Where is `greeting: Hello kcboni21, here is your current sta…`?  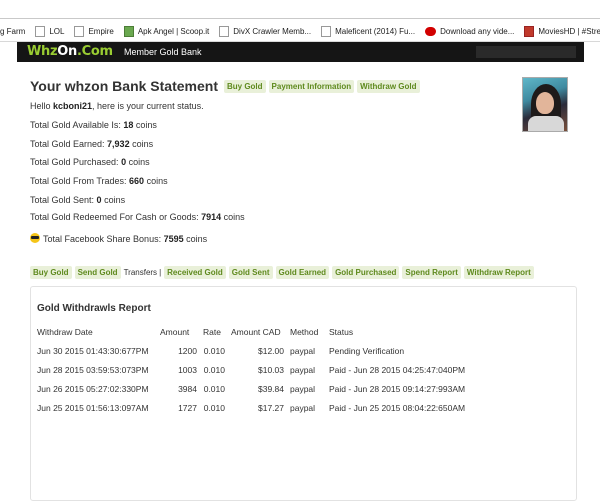
greeting: Hello kcboni21, here is your current sta… is located at coordinates (117, 106).